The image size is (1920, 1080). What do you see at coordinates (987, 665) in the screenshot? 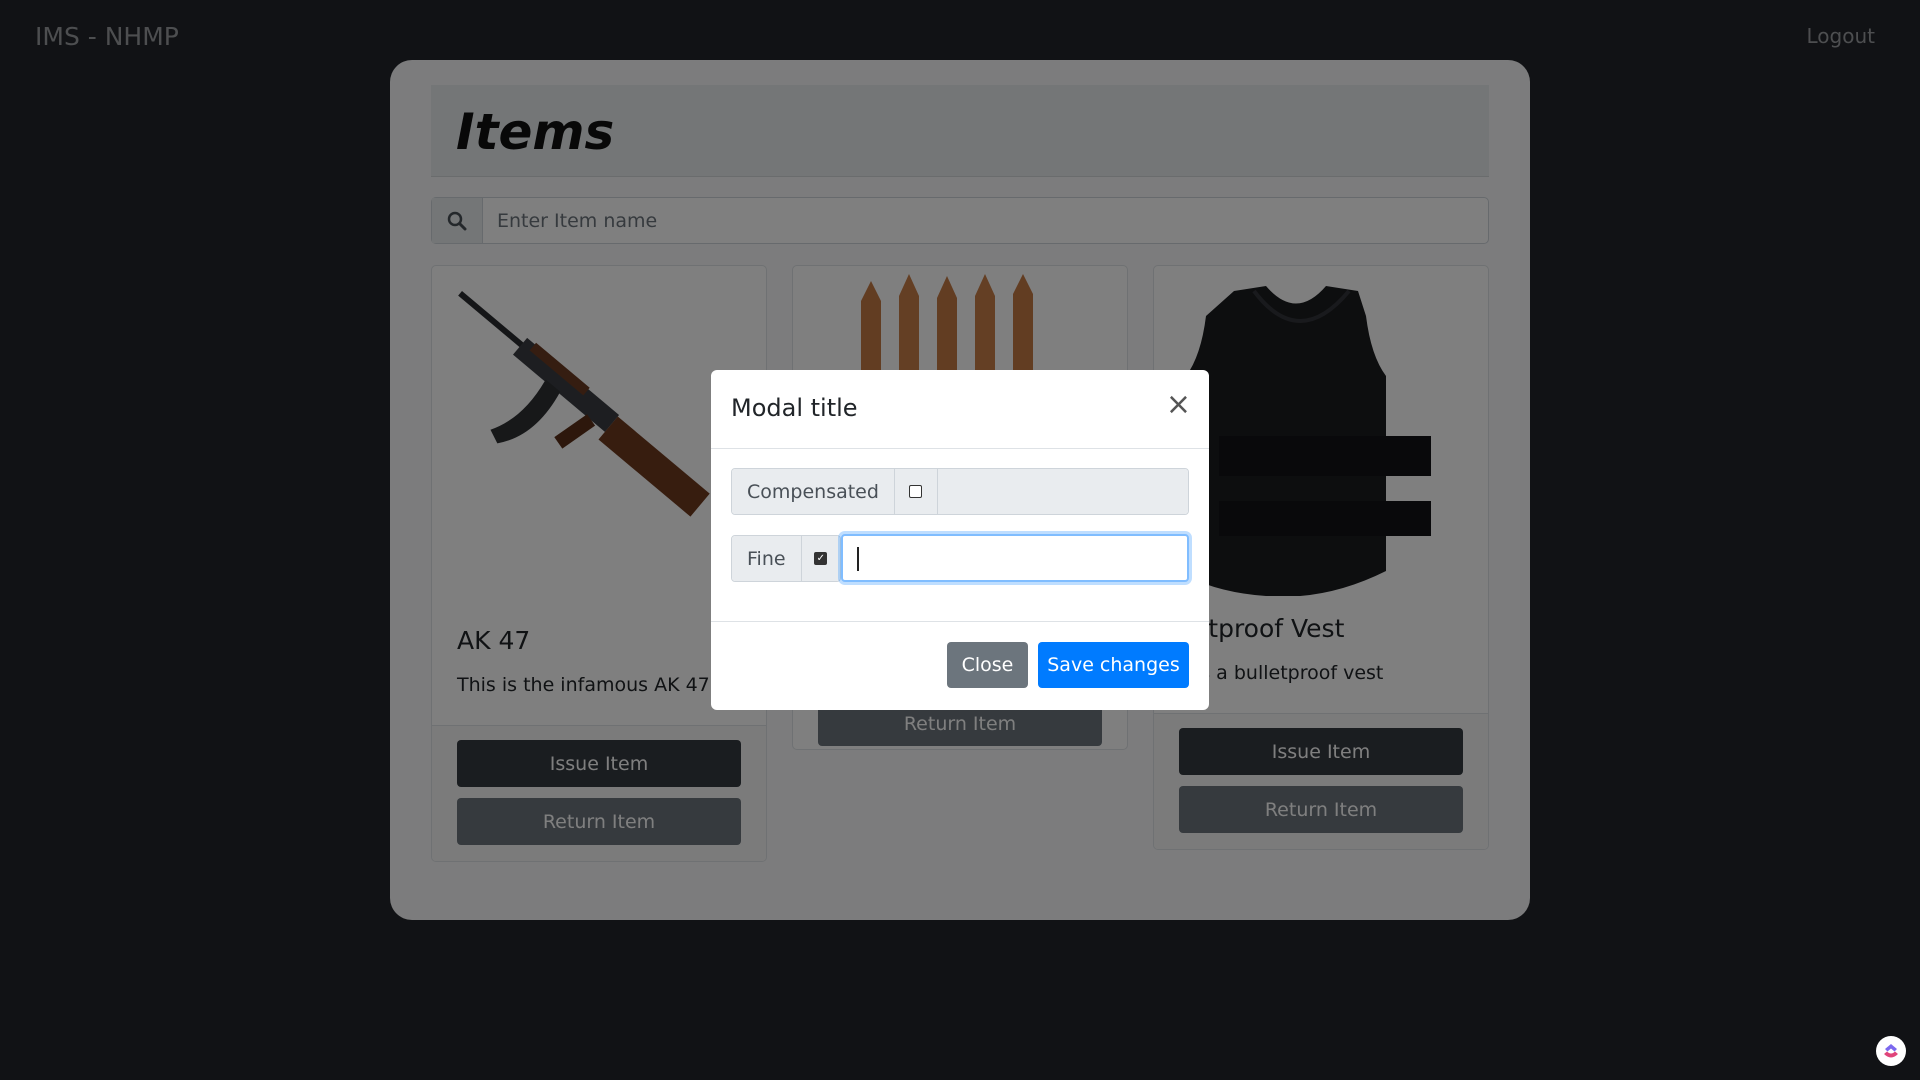
I see `close-button: Close` at bounding box center [987, 665].